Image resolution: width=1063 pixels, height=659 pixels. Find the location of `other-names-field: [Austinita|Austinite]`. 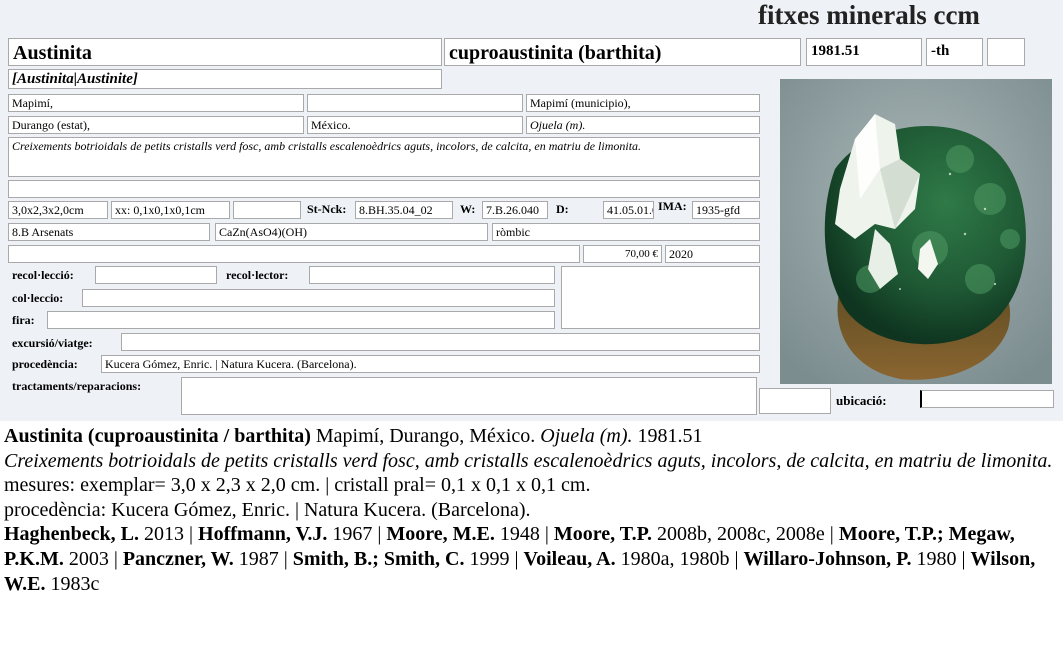

other-names-field: [Austinita|Austinite] is located at coordinates (225, 79).